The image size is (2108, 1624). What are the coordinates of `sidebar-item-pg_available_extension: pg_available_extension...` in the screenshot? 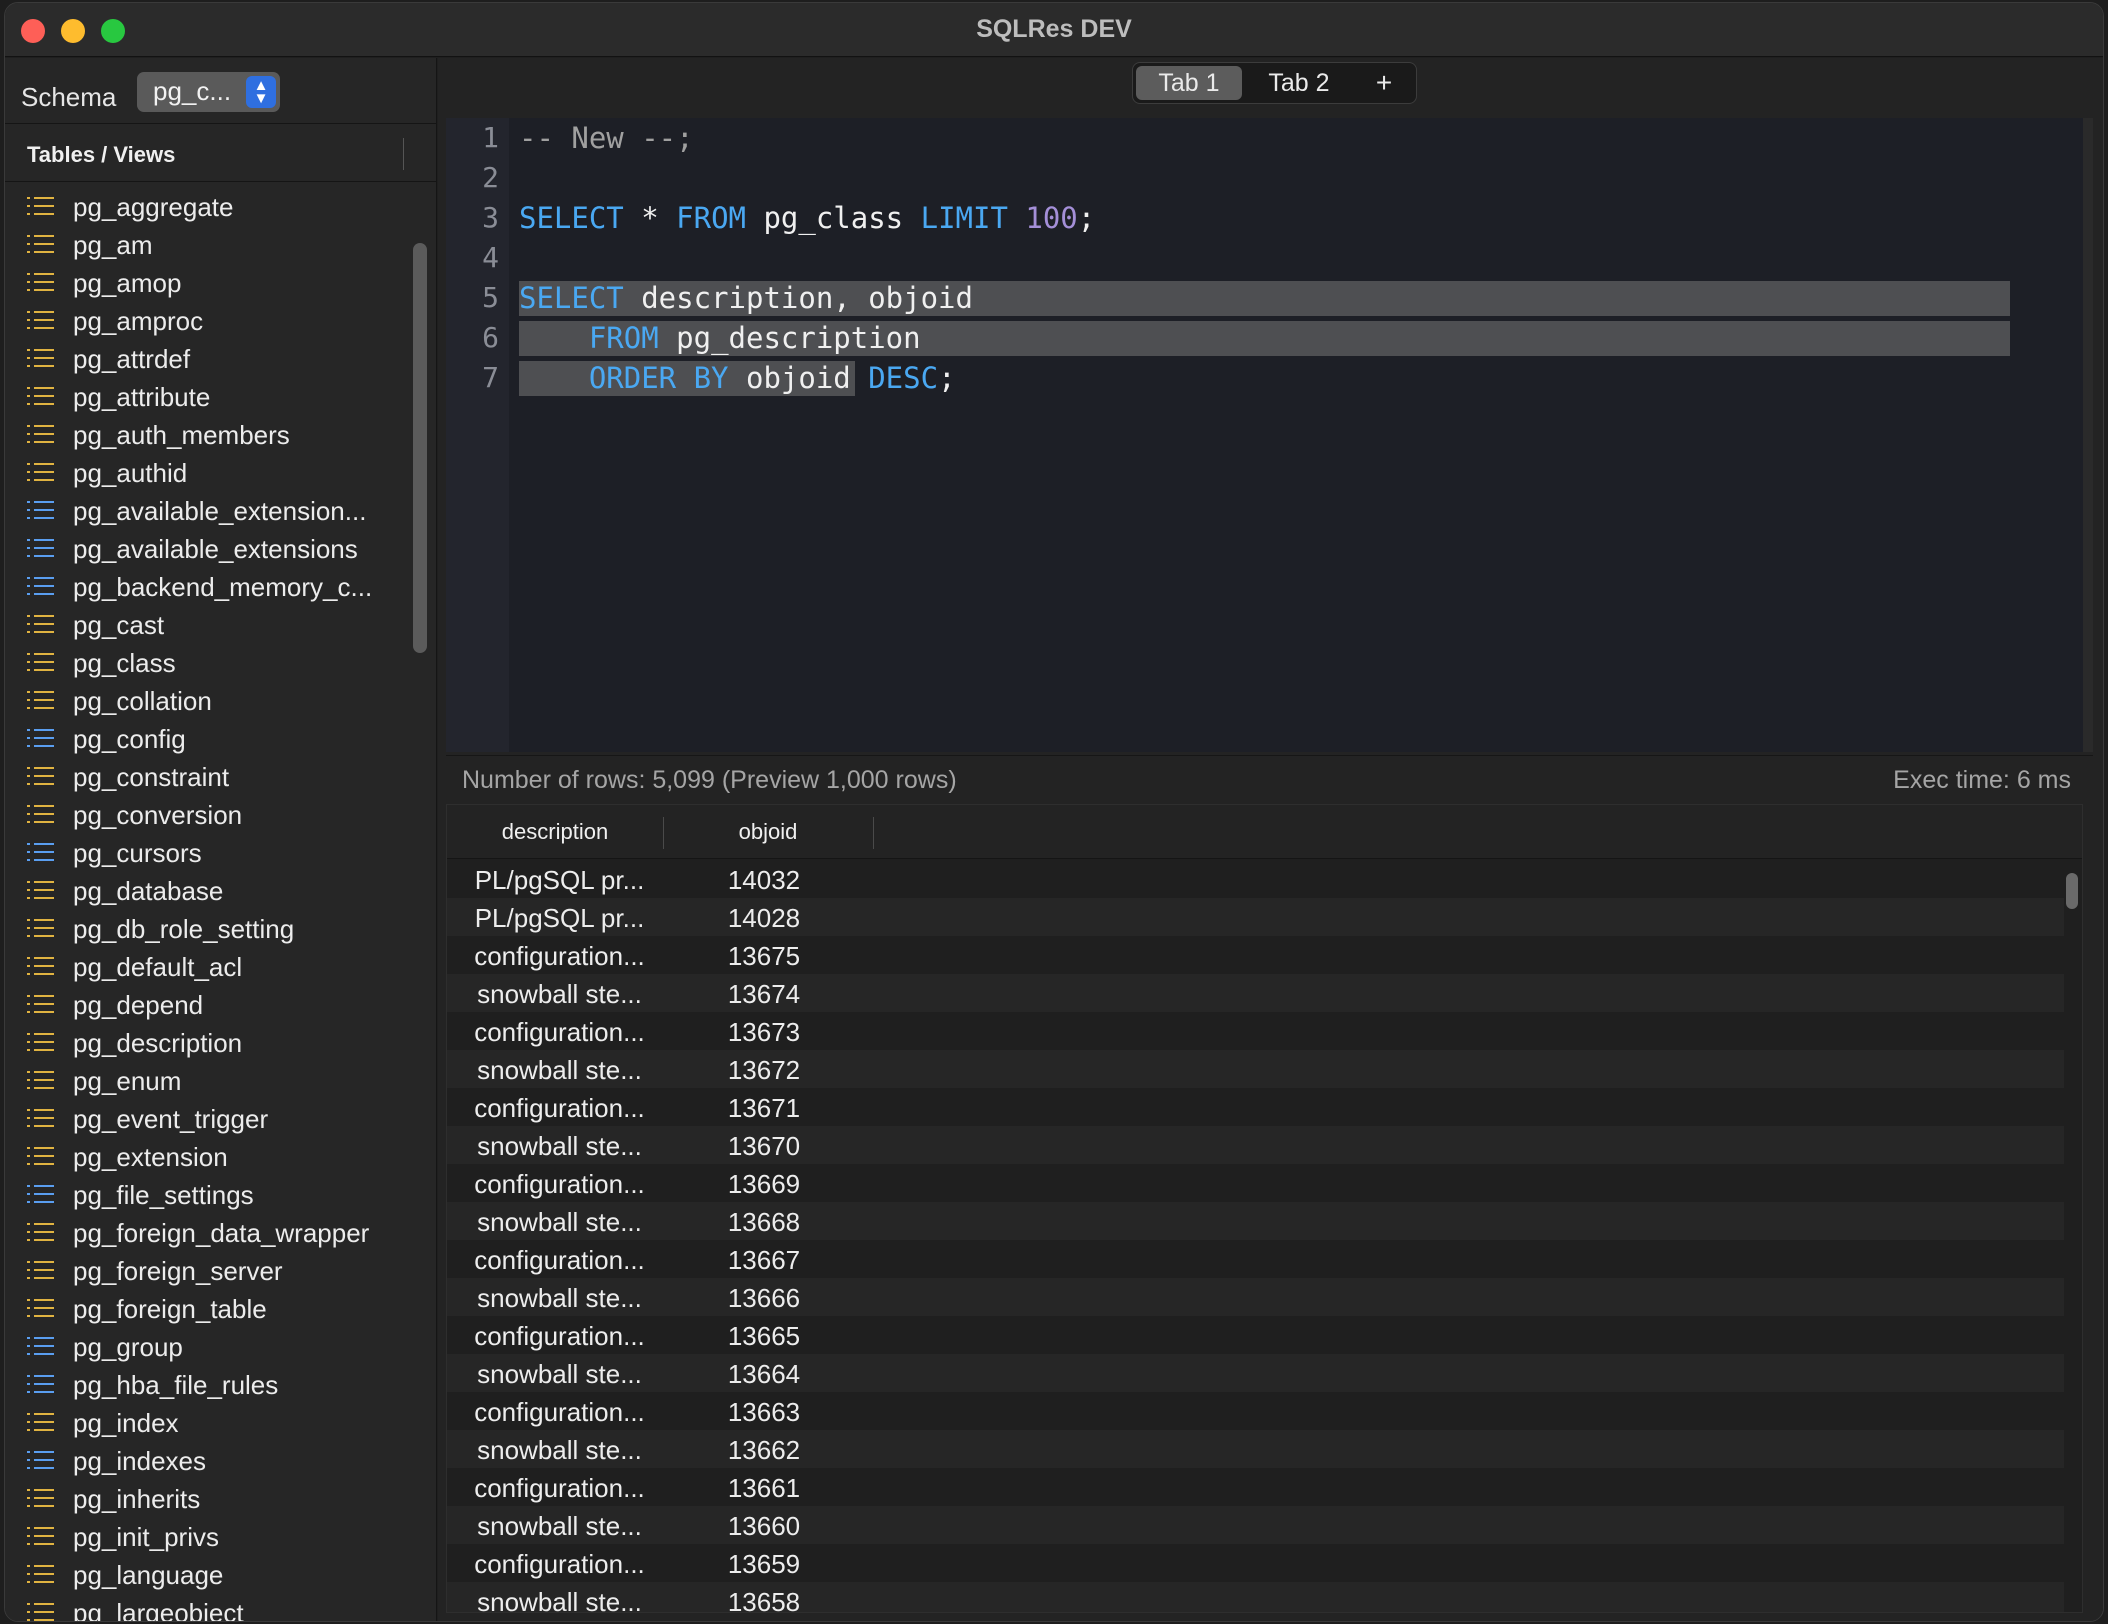 It's located at (205, 510).